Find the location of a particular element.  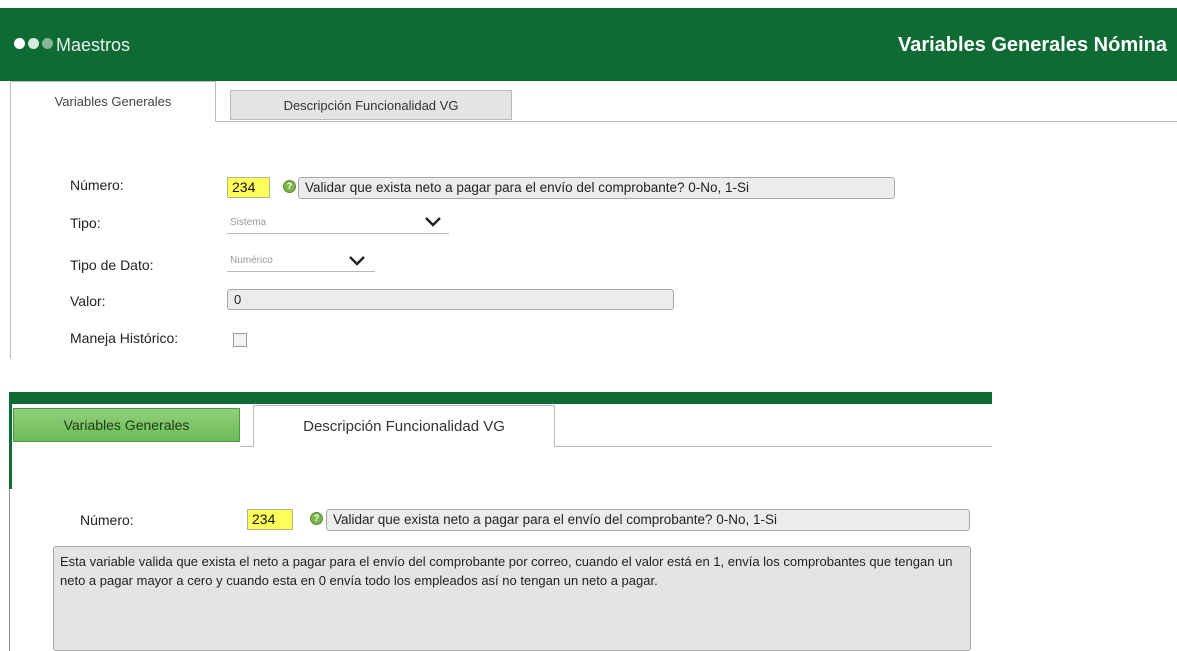

tipo-dato-select: Numérico is located at coordinates (301, 262).